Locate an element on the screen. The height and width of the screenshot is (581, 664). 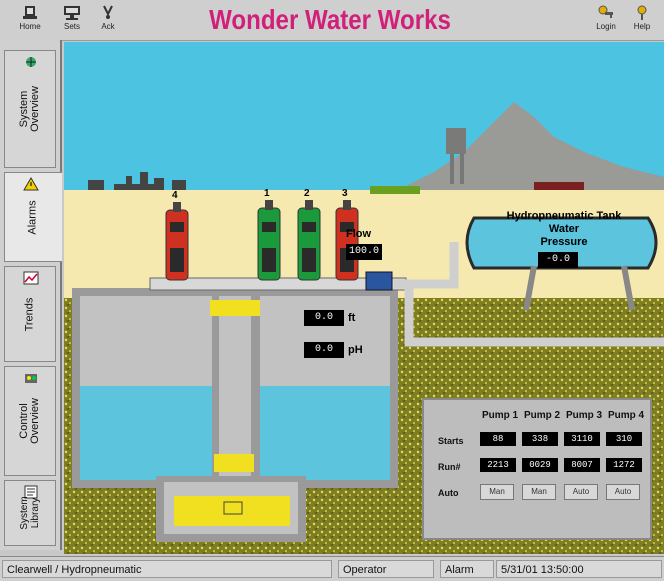
sets-icon is located at coordinates (72, 13).